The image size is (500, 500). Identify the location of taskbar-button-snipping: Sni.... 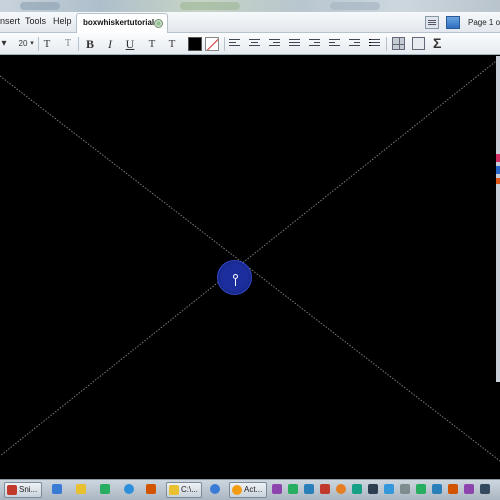
(23, 490).